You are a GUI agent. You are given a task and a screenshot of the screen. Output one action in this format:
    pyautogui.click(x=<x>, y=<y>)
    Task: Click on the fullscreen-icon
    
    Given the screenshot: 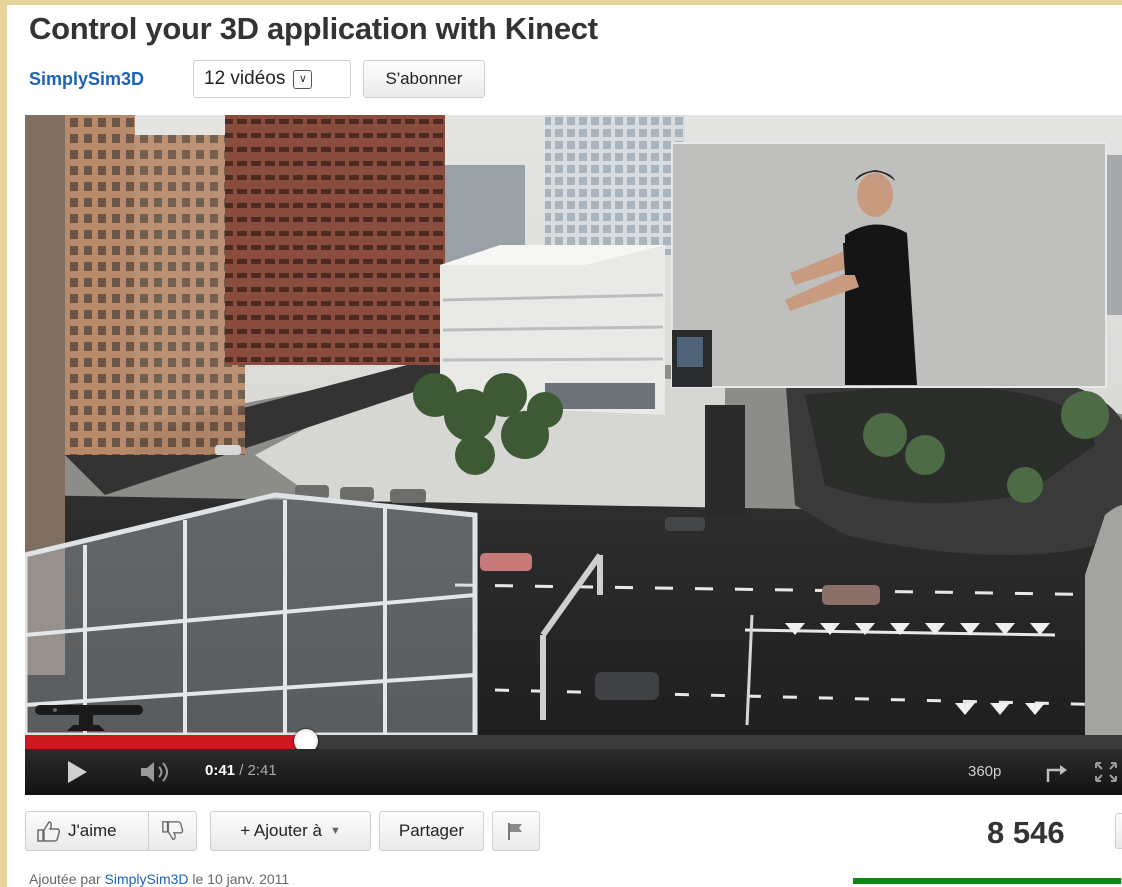 What is the action you would take?
    pyautogui.click(x=1106, y=772)
    